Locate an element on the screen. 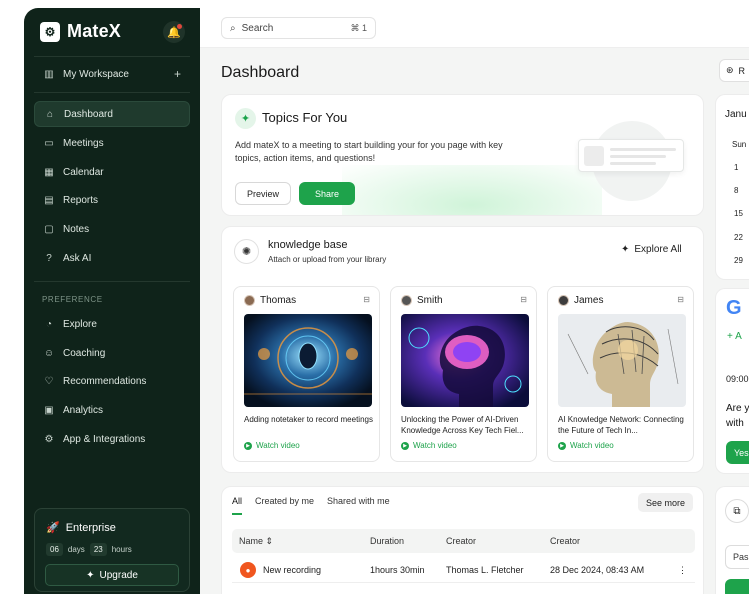 The width and height of the screenshot is (749, 594). atom-icon: ✺ is located at coordinates (246, 251).